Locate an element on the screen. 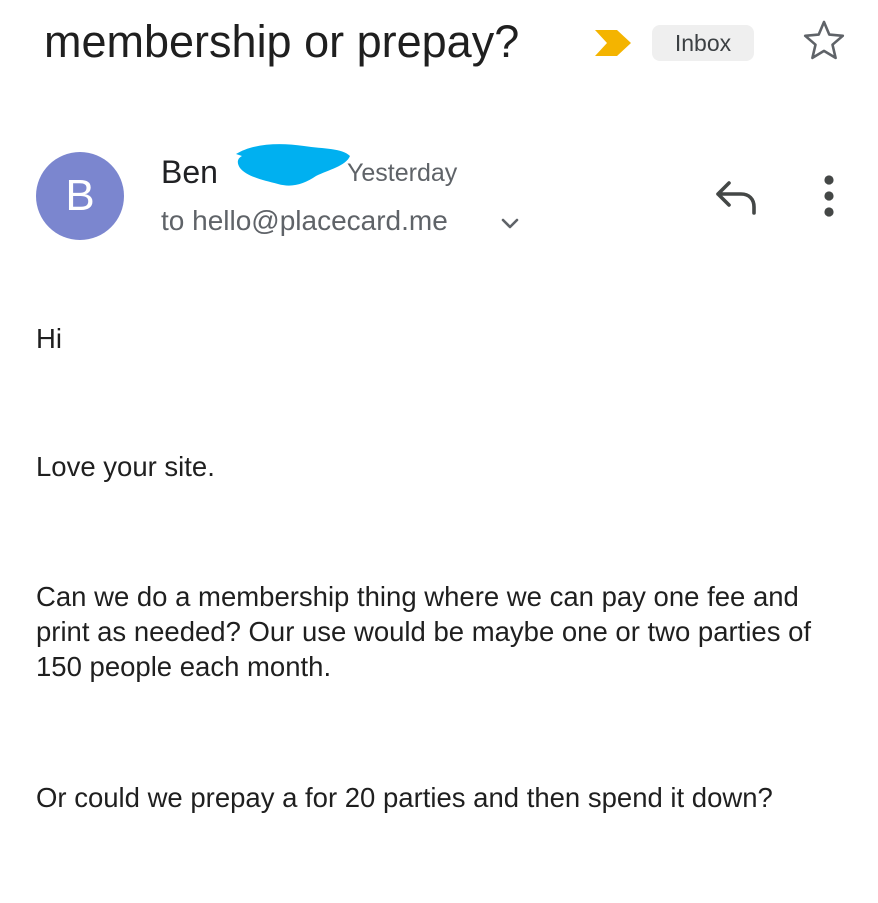 The image size is (878, 903). body-paragraph: Hi is located at coordinates (49, 338).